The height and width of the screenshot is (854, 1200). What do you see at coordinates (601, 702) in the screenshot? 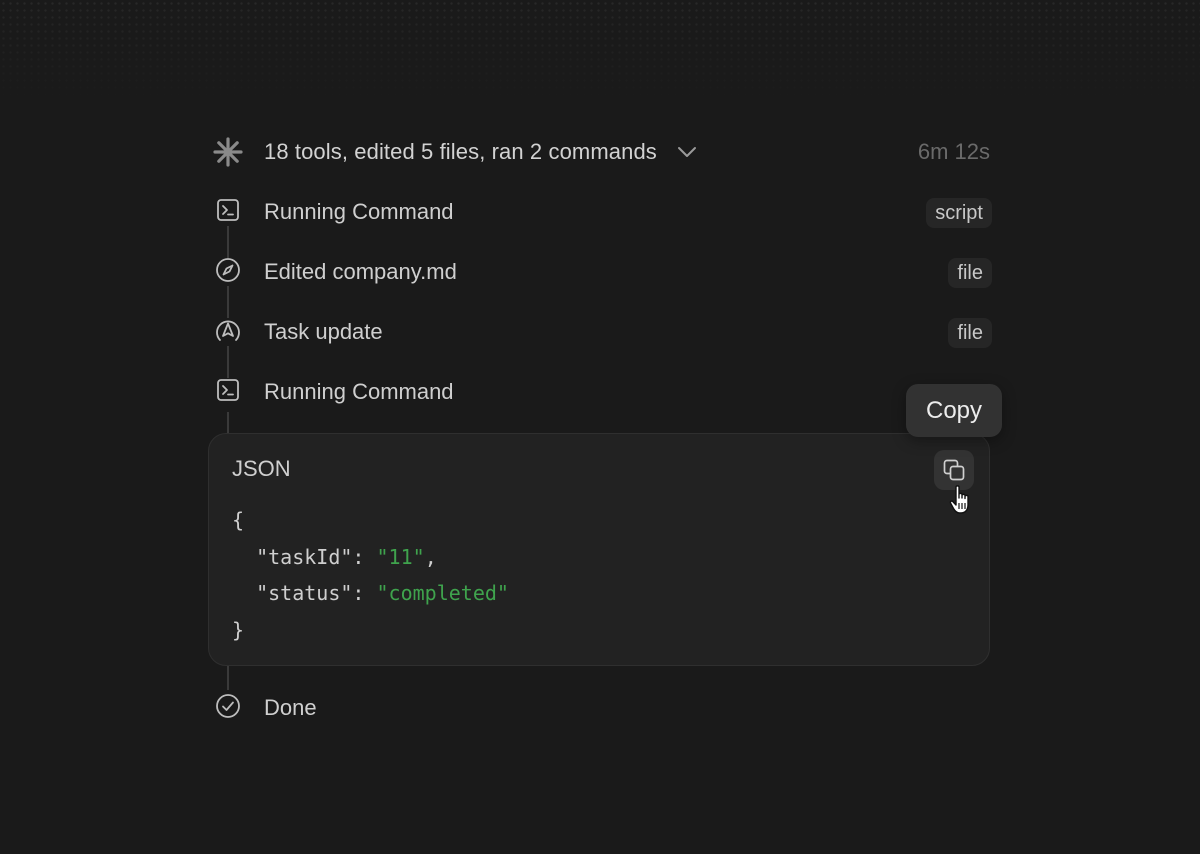
I see `step-done: Done` at bounding box center [601, 702].